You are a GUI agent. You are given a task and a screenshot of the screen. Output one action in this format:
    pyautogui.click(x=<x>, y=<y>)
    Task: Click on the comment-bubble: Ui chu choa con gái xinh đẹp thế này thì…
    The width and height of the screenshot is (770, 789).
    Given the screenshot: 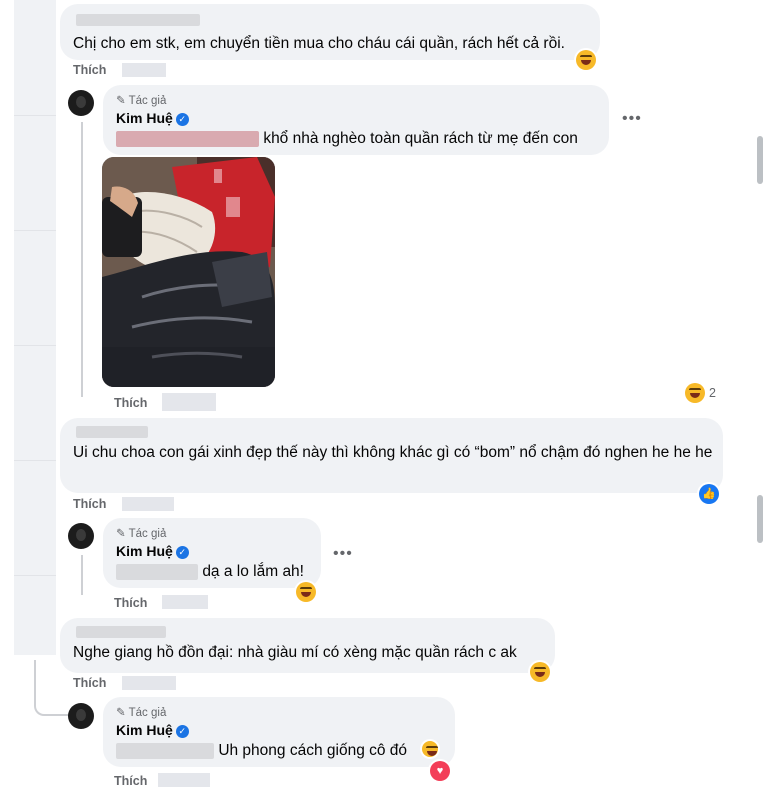 What is the action you would take?
    pyautogui.click(x=391, y=455)
    